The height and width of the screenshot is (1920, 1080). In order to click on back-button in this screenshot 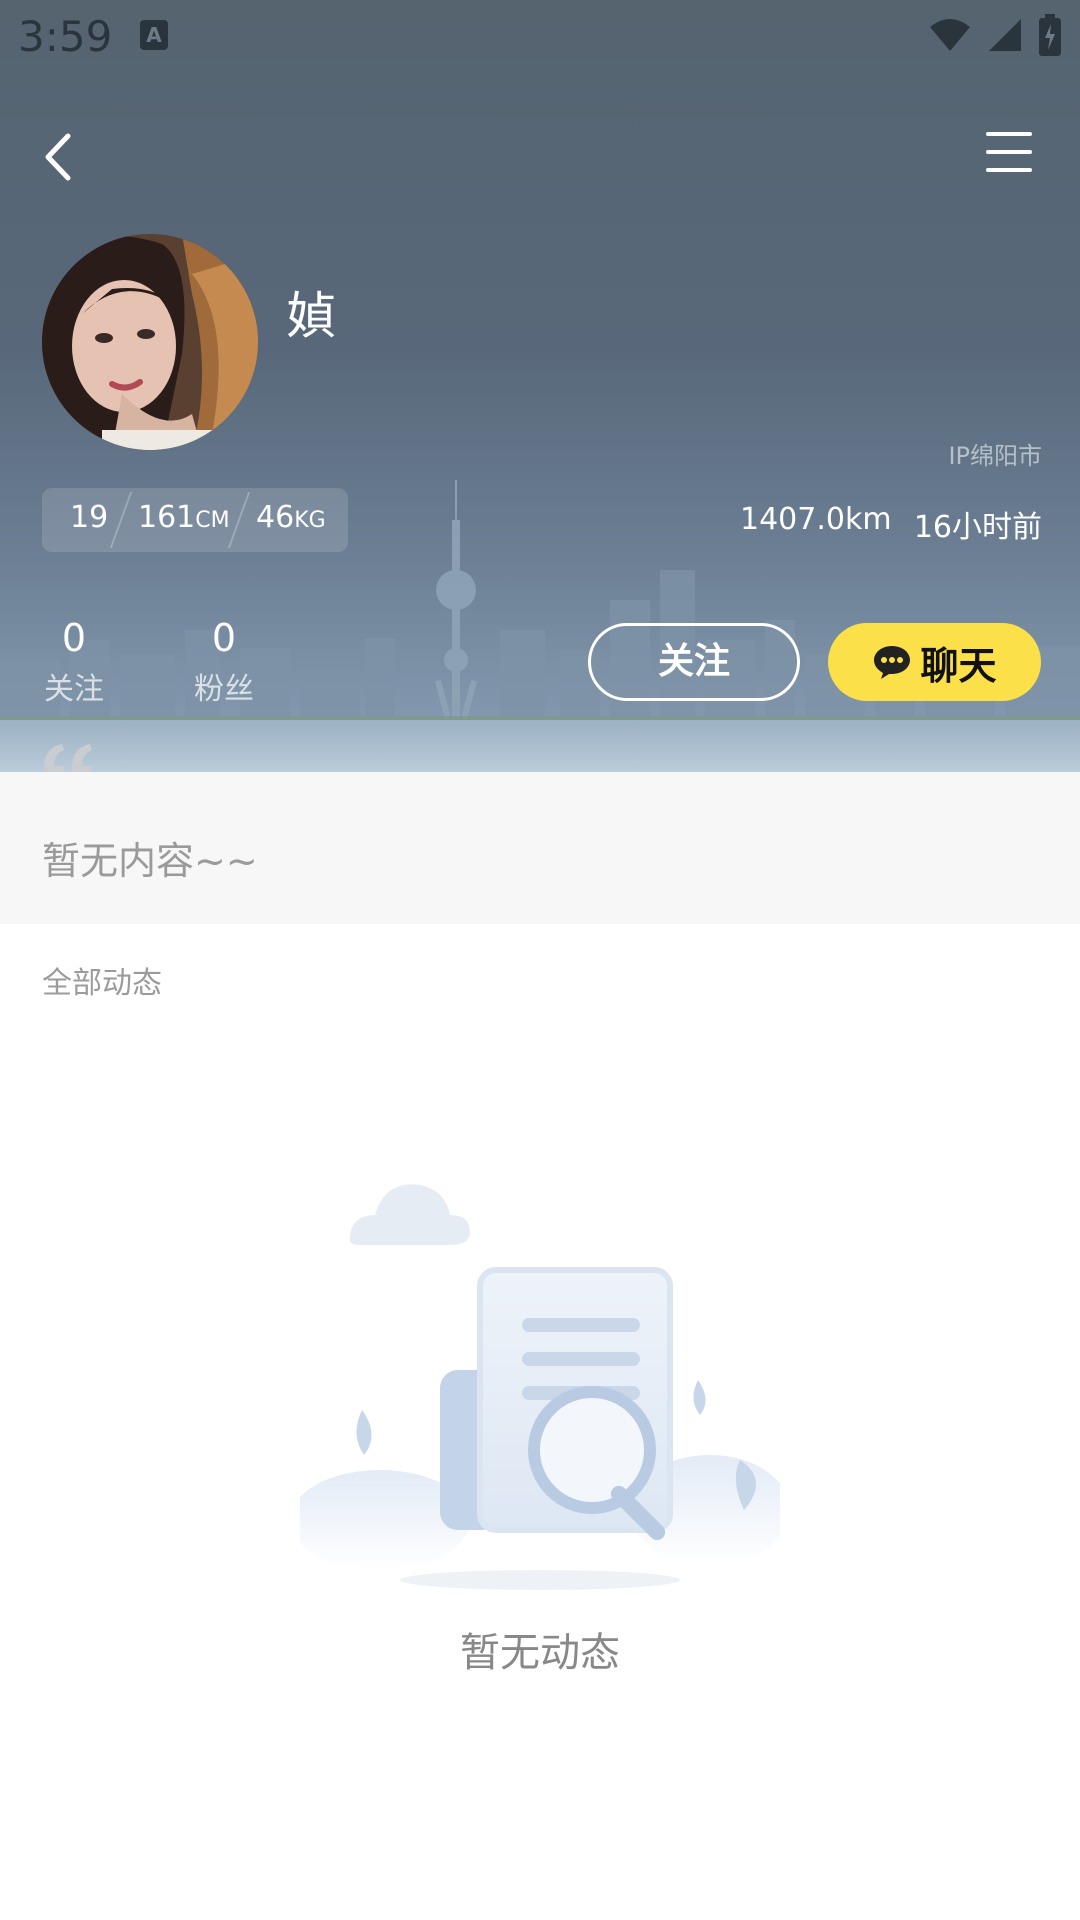, I will do `click(60, 155)`.